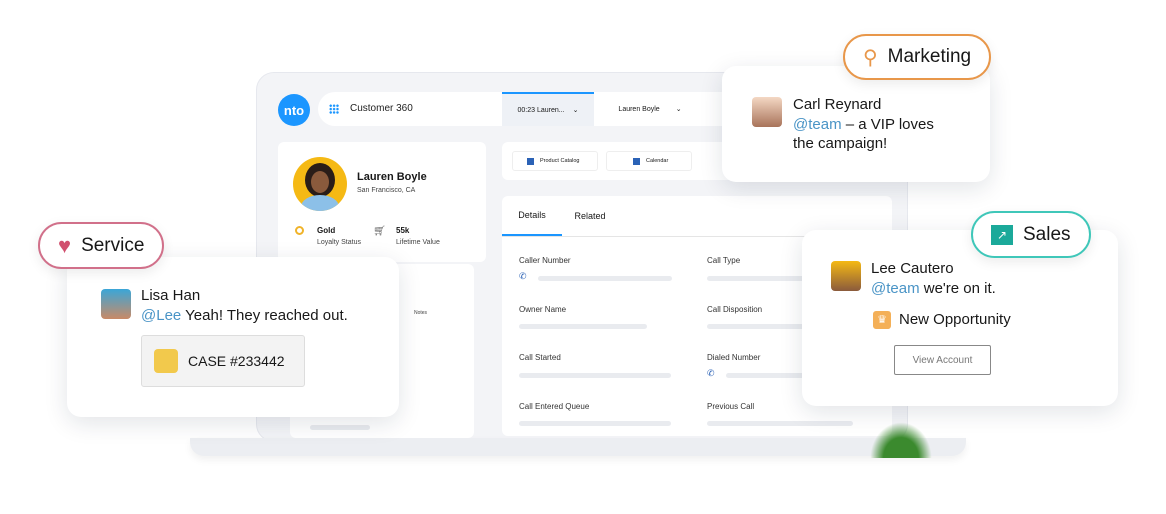 This screenshot has width=1166, height=514. Describe the element at coordinates (264, 315) in the screenshot. I see `message-body: Yeah! They reached out.` at that location.